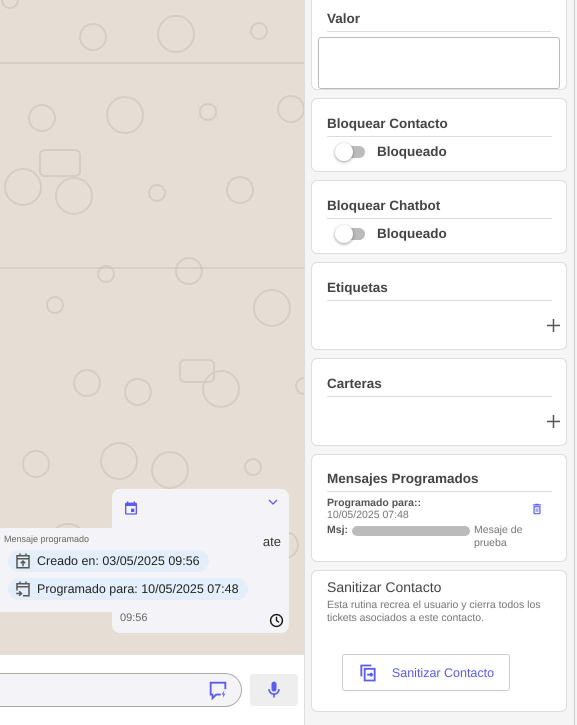  Describe the element at coordinates (439, 21) in the screenshot. I see `card-title: Valor` at that location.